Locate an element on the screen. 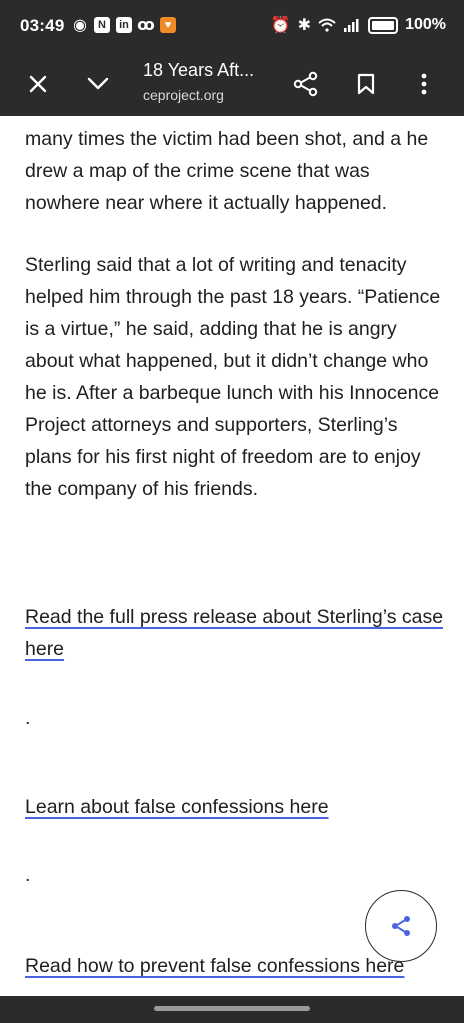 This screenshot has height=1023, width=464. minimize-button is located at coordinates (98, 84).